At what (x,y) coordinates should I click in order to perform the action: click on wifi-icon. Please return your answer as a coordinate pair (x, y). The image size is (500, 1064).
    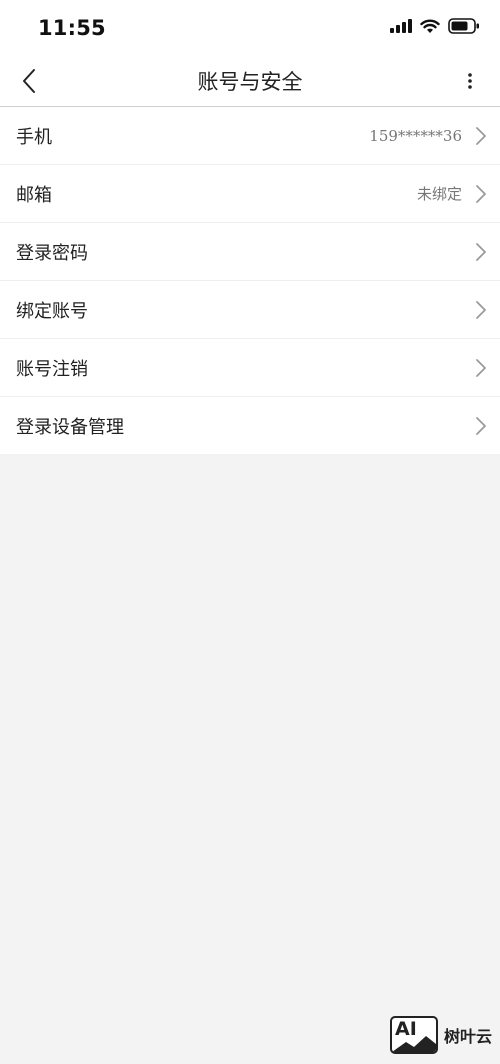
    Looking at the image, I should click on (430, 26).